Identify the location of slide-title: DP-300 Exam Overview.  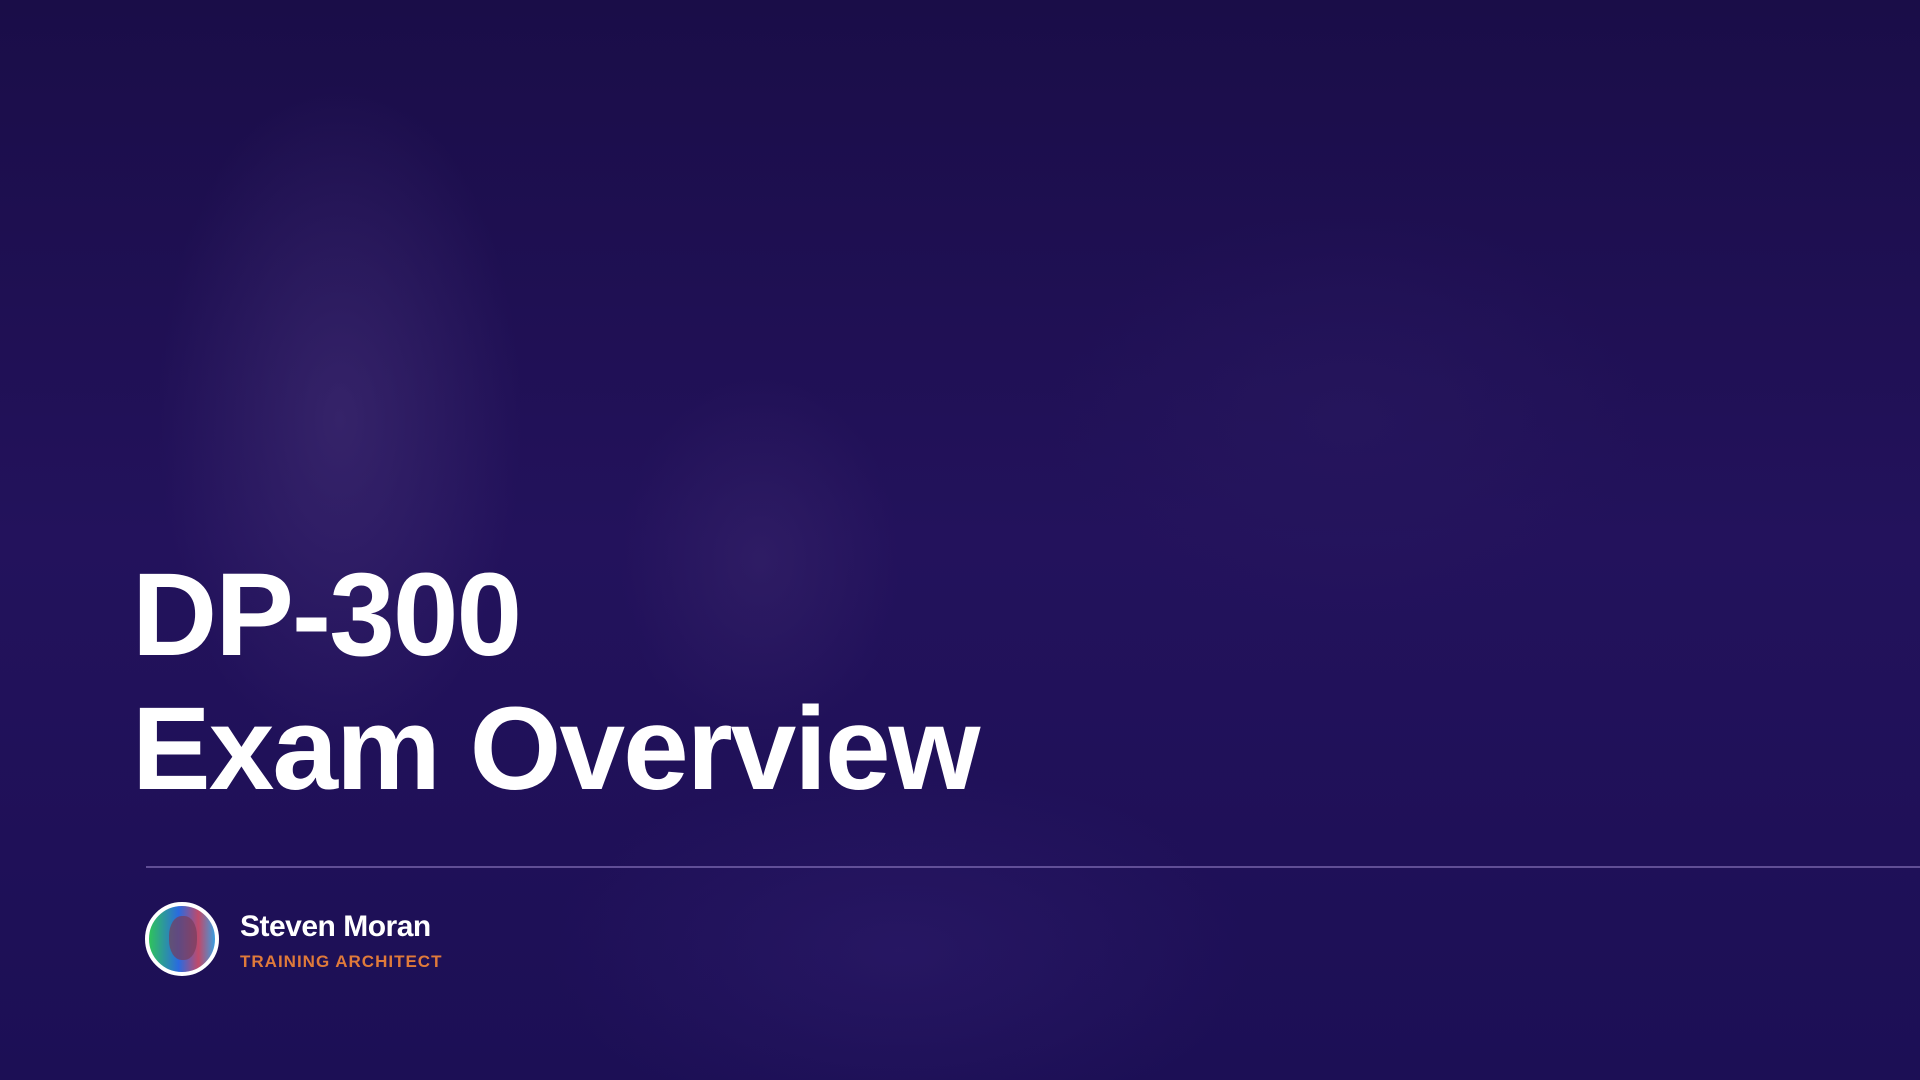
(556, 682).